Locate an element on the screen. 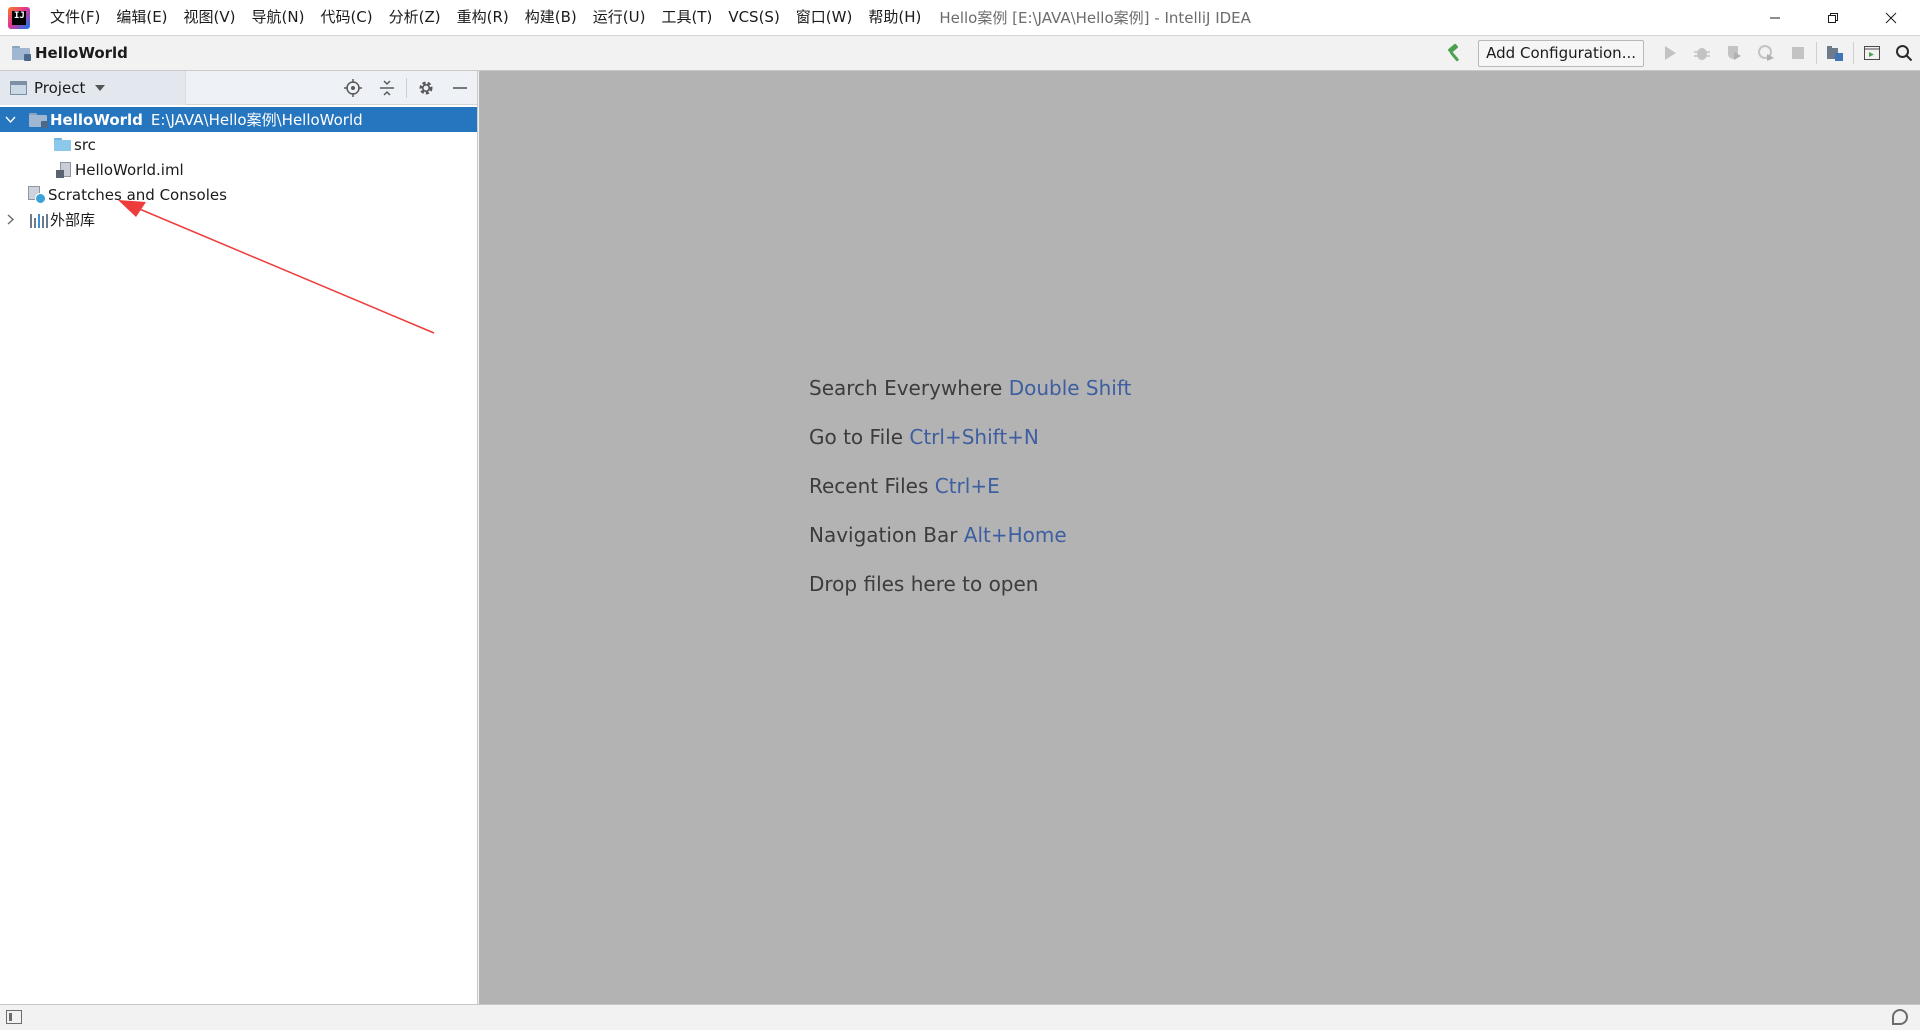 This screenshot has width=1920, height=1030. window-controls is located at coordinates (1833, 17).